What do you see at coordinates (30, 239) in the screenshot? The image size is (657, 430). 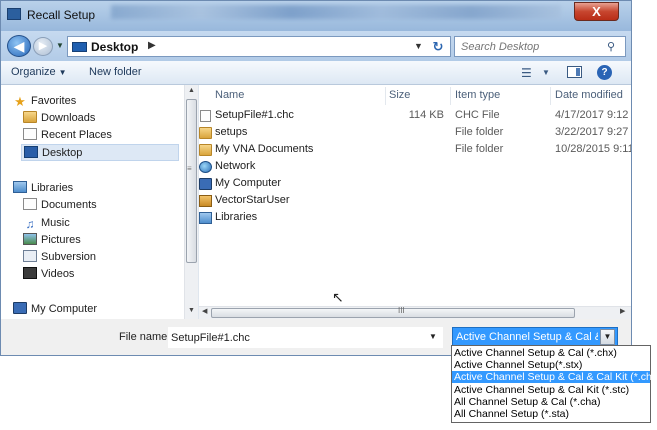 I see `pictures-icon` at bounding box center [30, 239].